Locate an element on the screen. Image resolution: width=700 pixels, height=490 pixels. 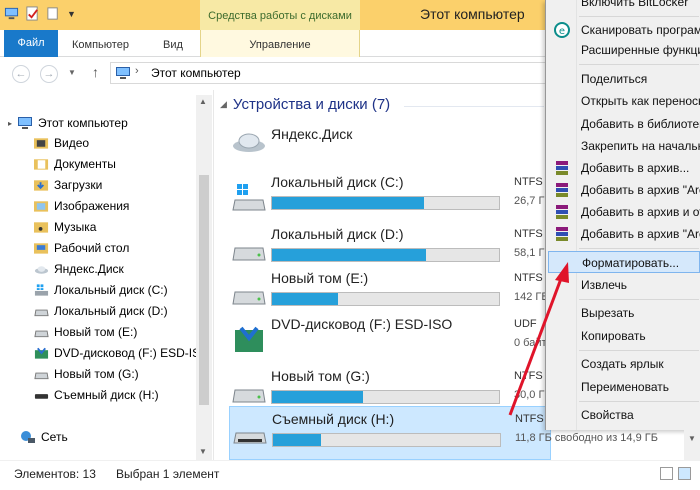
drive-tile-yandex-disk: Яндекс.Диск is located at coordinates (390, 140).